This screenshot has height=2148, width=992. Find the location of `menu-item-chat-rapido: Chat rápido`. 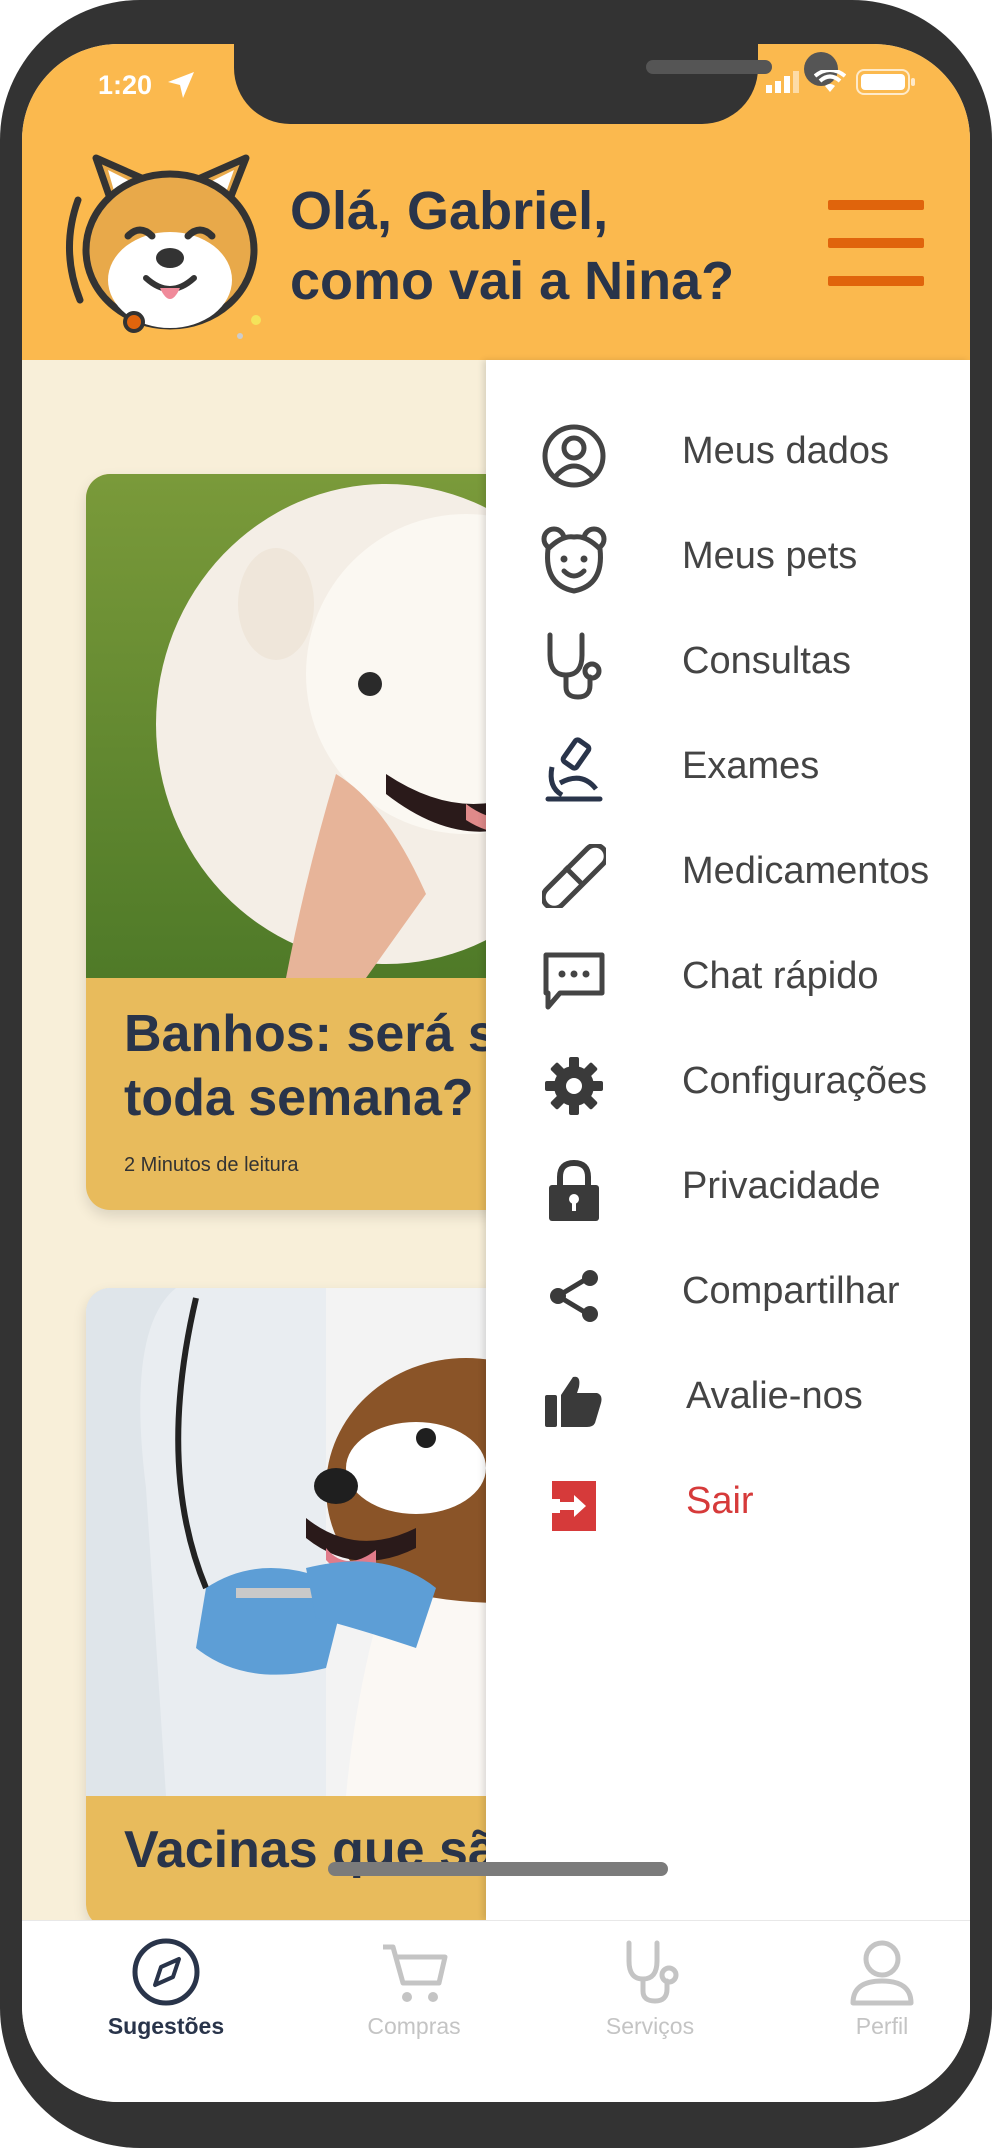

menu-item-chat-rapido: Chat rápido is located at coordinates (728, 976).